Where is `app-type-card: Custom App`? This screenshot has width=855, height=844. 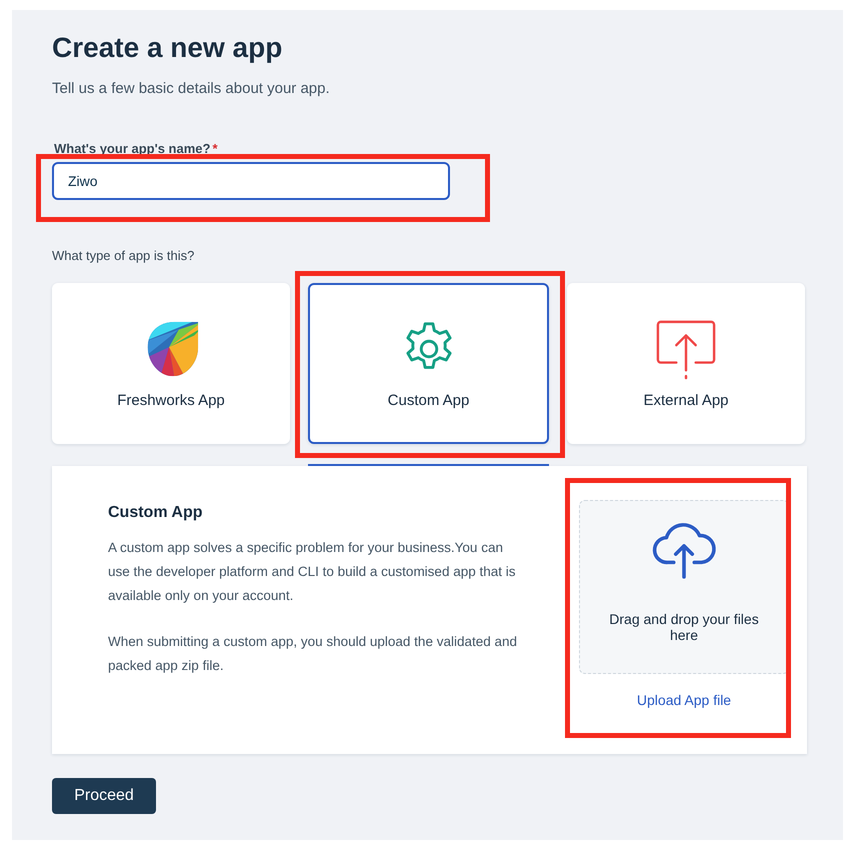
app-type-card: Custom App is located at coordinates (428, 363).